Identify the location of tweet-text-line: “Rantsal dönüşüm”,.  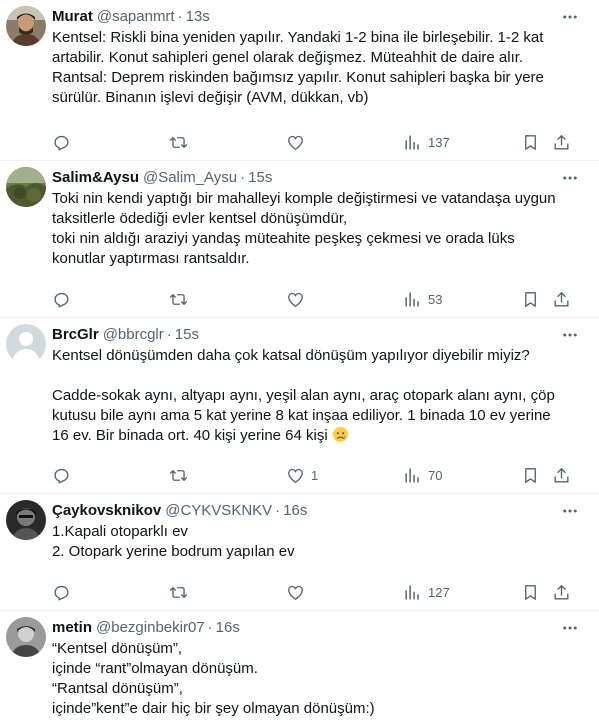
(117, 688).